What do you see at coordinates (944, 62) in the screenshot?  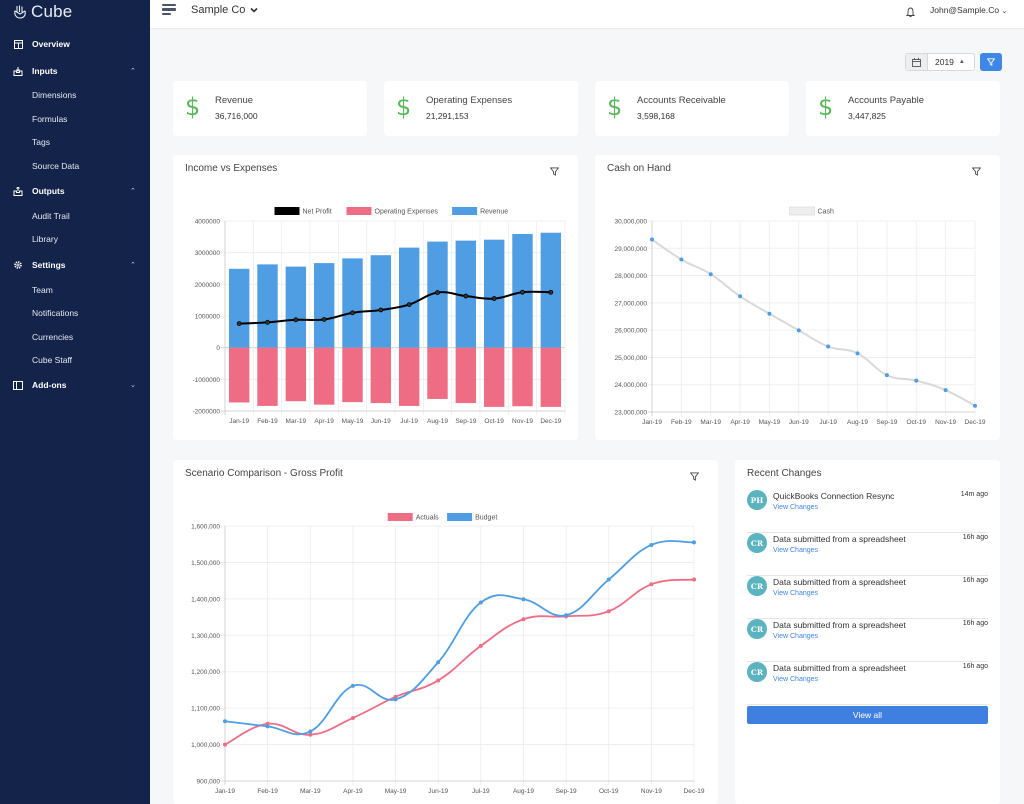 I see `year-value: 2019` at bounding box center [944, 62].